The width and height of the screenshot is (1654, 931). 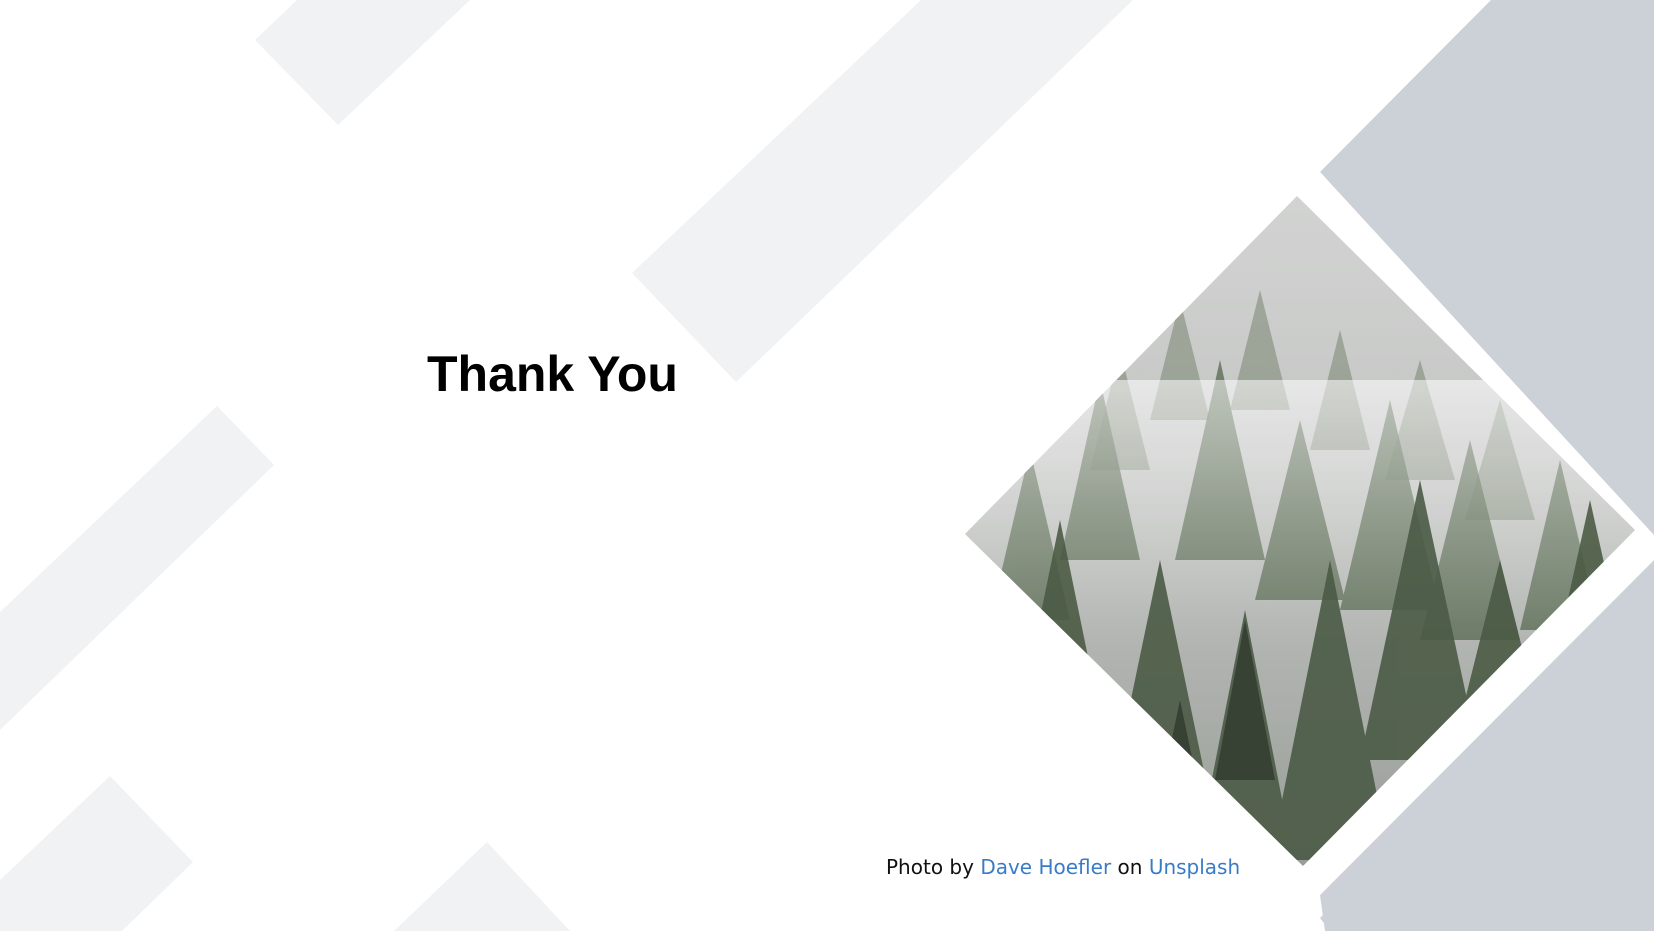 What do you see at coordinates (1130, 867) in the screenshot?
I see `credit-middle: on` at bounding box center [1130, 867].